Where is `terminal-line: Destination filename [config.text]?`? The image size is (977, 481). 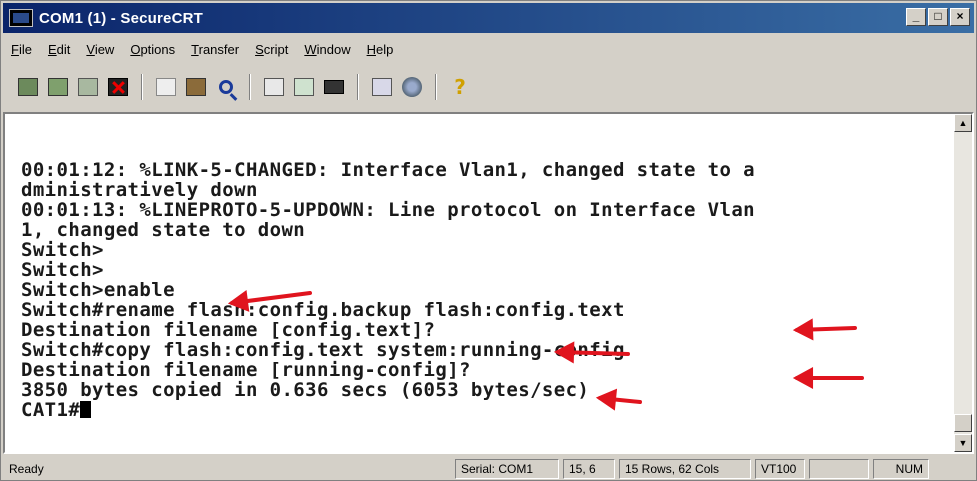 terminal-line: Destination filename [config.text]? is located at coordinates (228, 330).